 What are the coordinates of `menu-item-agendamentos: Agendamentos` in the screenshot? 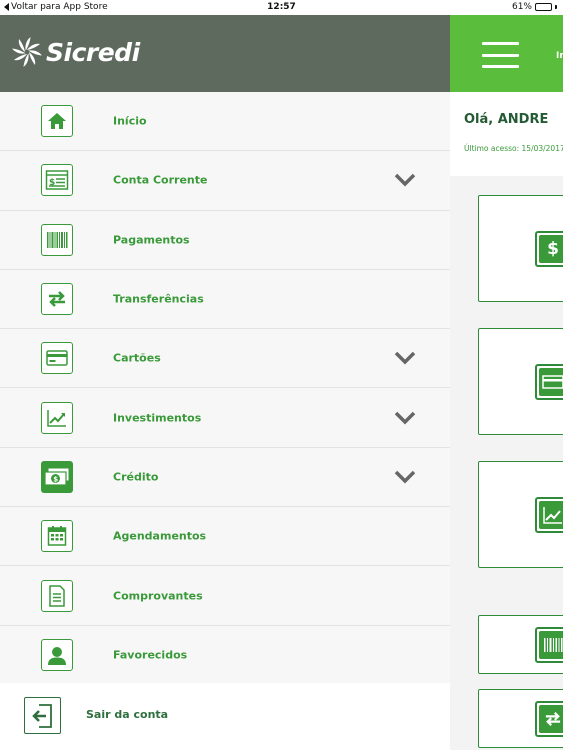 It's located at (225, 537).